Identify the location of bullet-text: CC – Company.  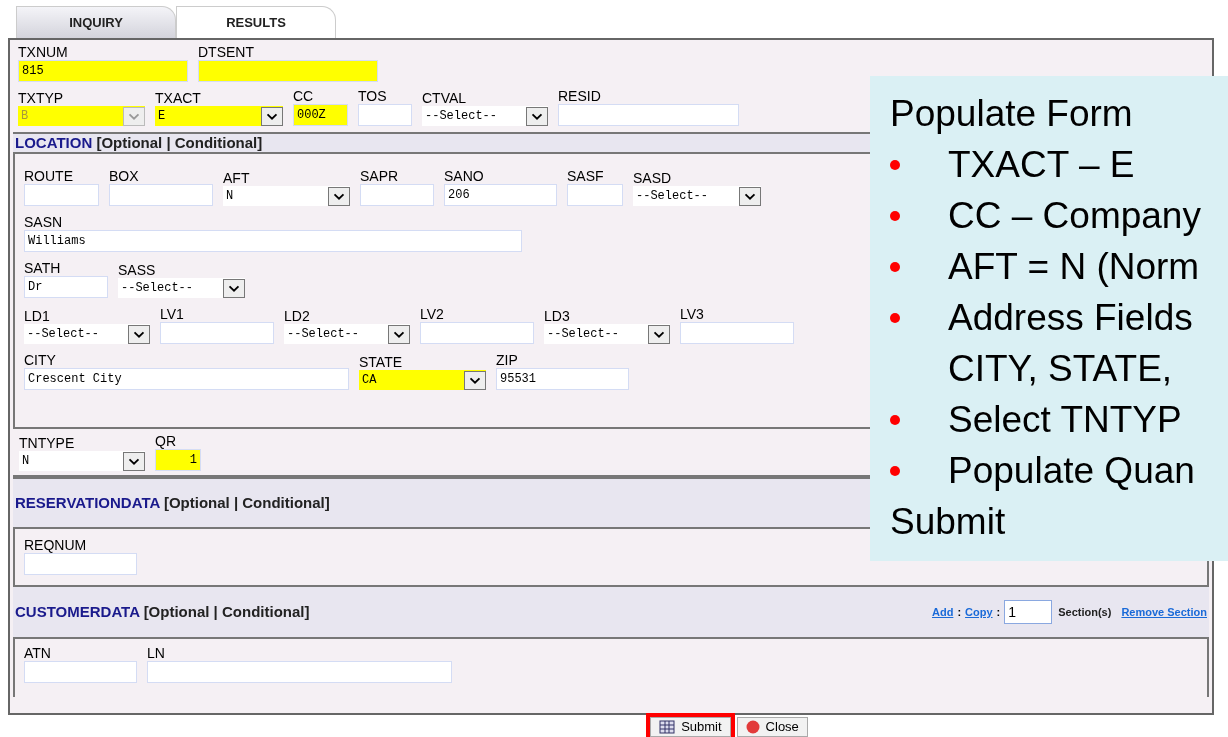
(1074, 216).